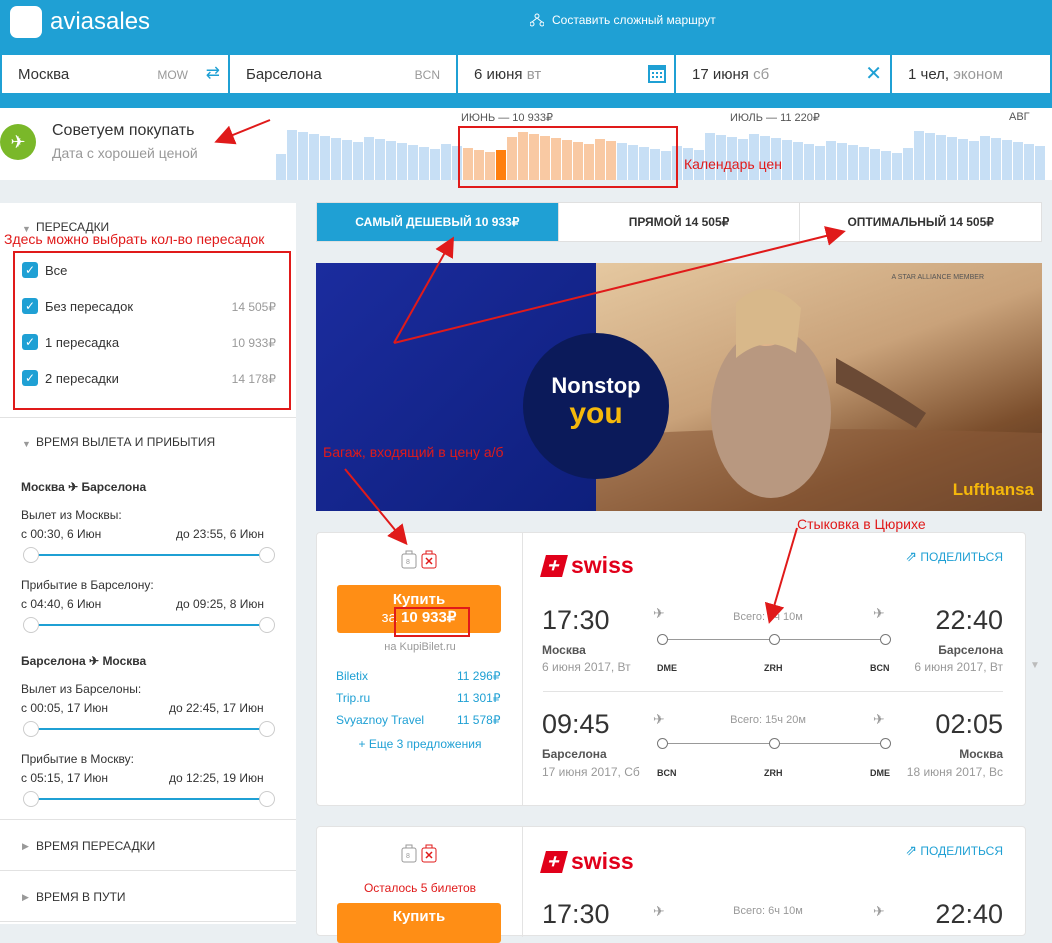 The height and width of the screenshot is (943, 1052). What do you see at coordinates (149, 625) in the screenshot?
I see `outbound-arr-slider` at bounding box center [149, 625].